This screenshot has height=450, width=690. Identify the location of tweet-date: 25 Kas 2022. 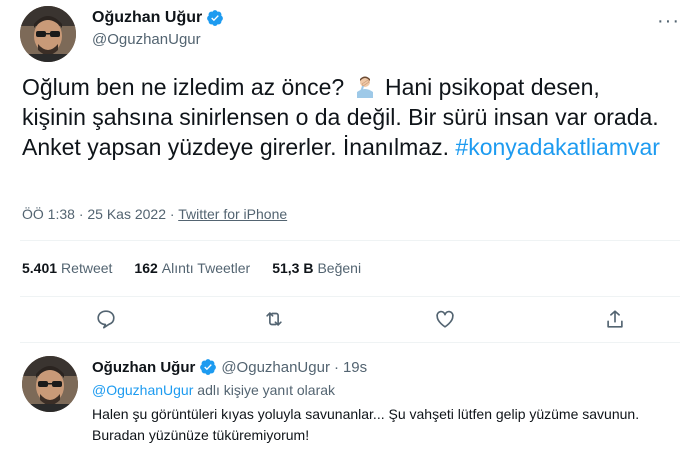
(126, 214).